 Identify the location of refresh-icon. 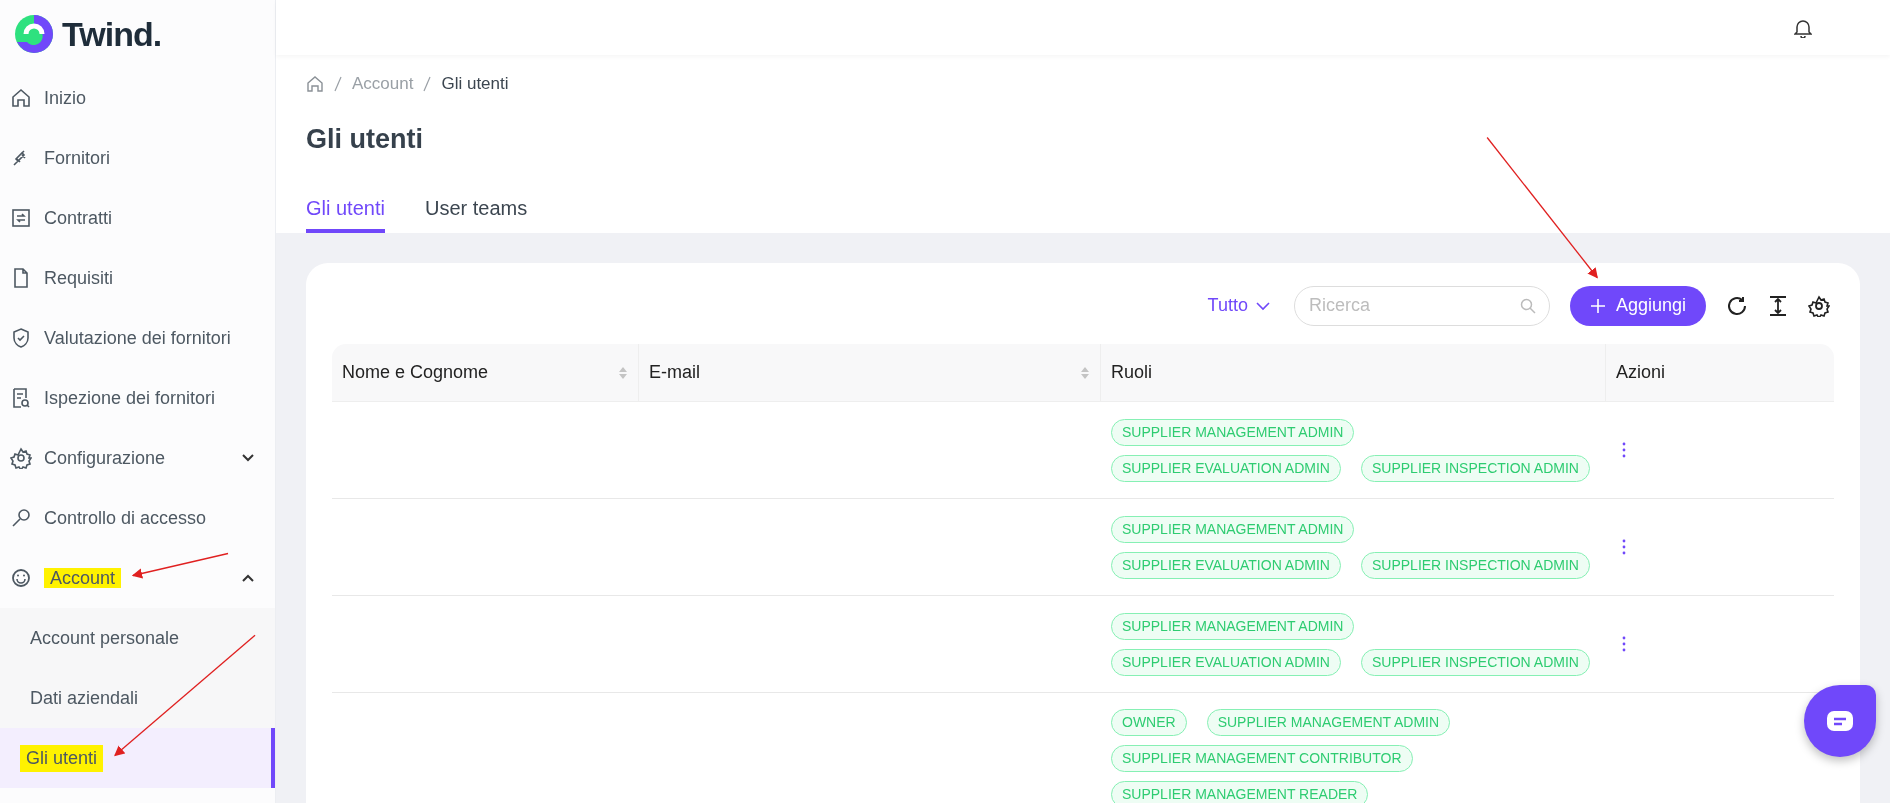
(1737, 305).